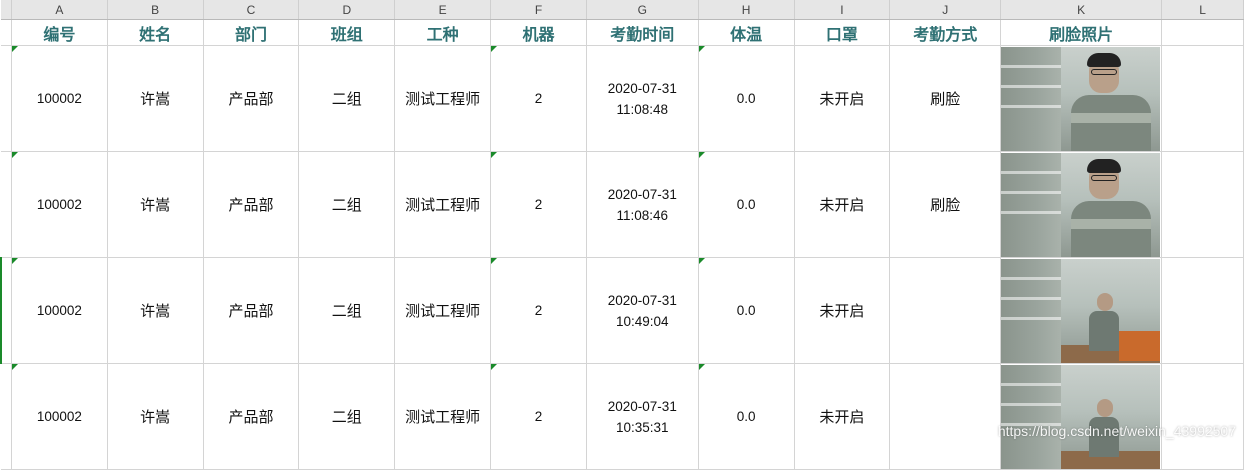  Describe the element at coordinates (746, 10) in the screenshot. I see `column-header-h: H` at that location.